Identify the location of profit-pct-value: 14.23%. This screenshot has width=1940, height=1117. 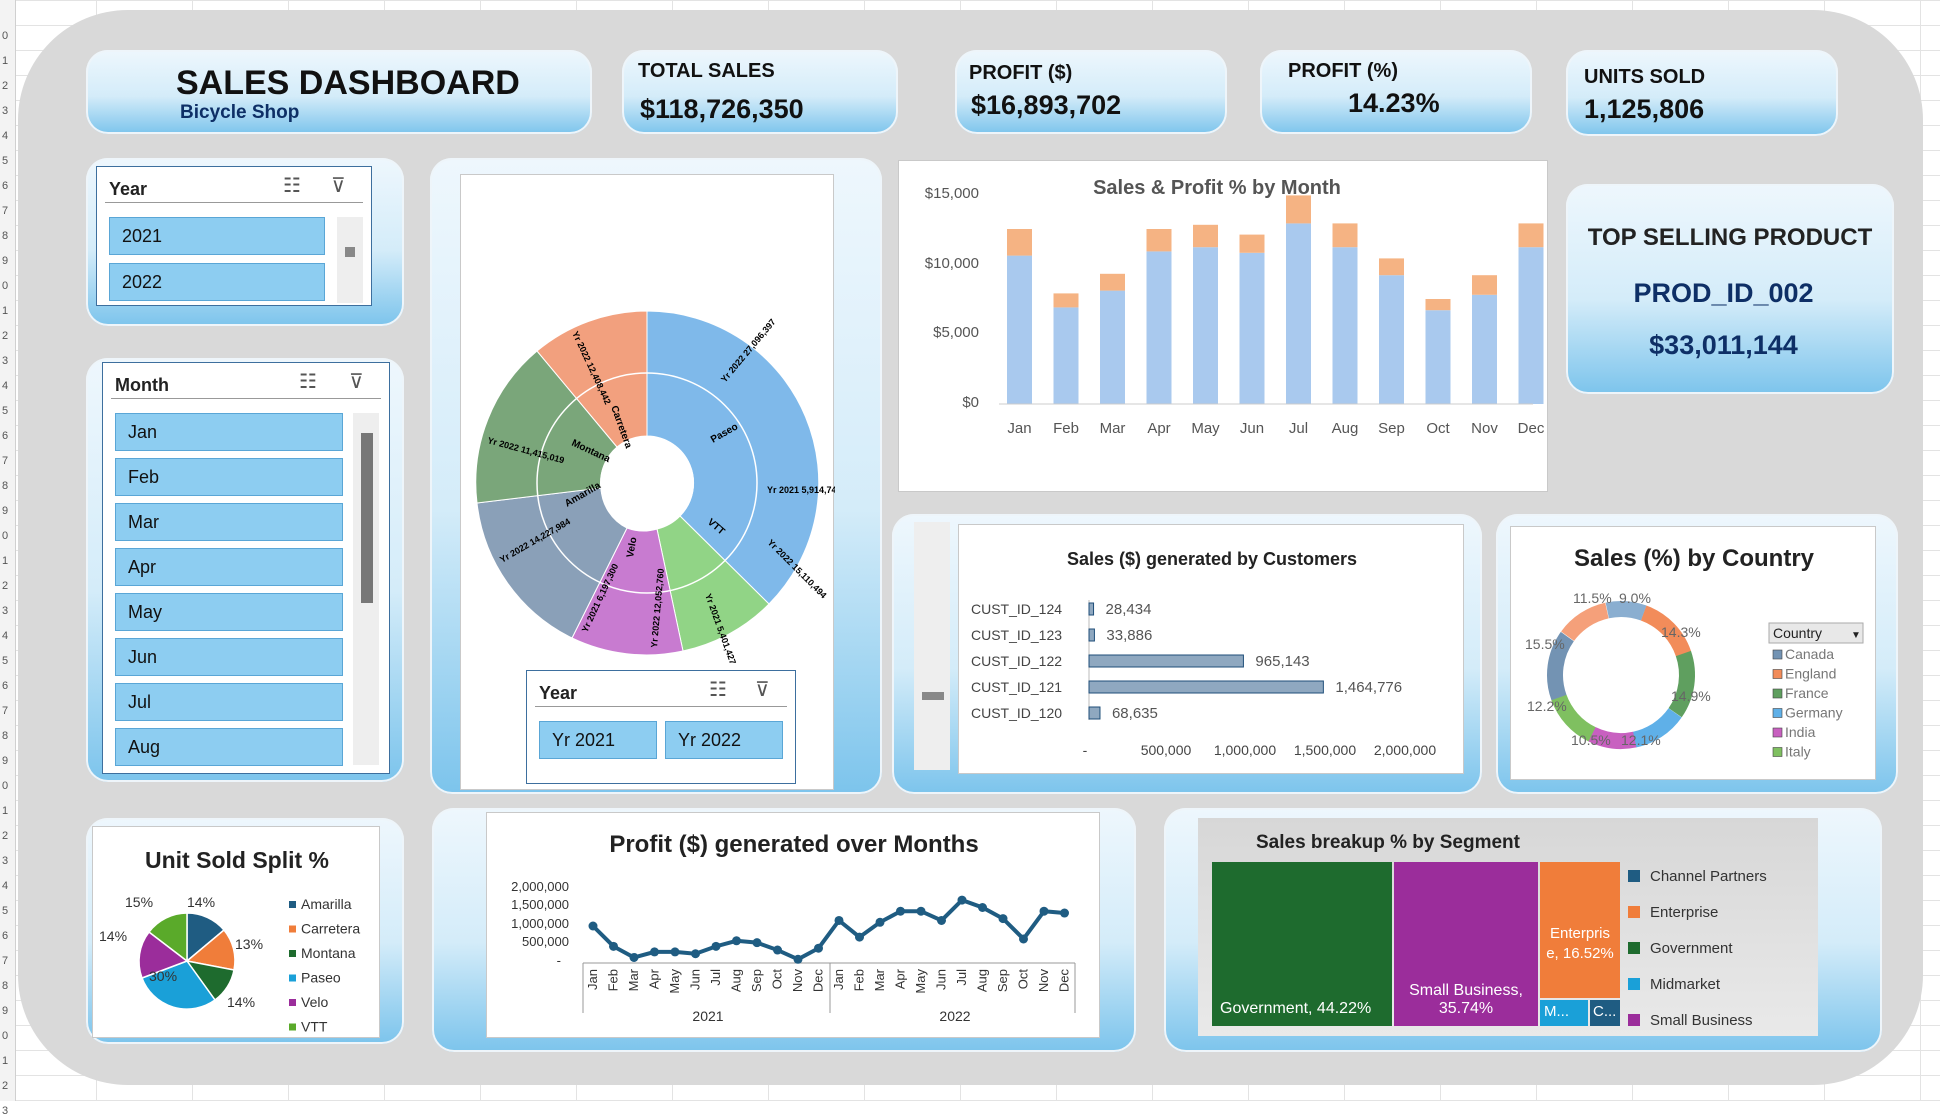
(1394, 103).